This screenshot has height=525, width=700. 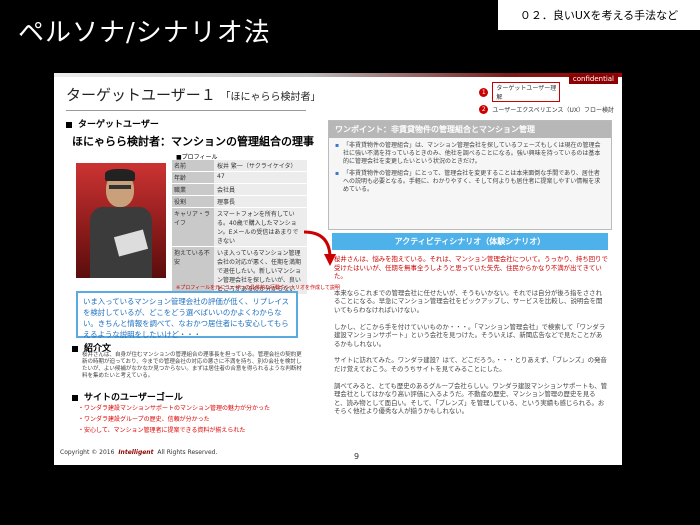 What do you see at coordinates (193, 141) in the screenshot?
I see `persona-title: ほにゃらら検討者：マンションの管理組合の理事` at bounding box center [193, 141].